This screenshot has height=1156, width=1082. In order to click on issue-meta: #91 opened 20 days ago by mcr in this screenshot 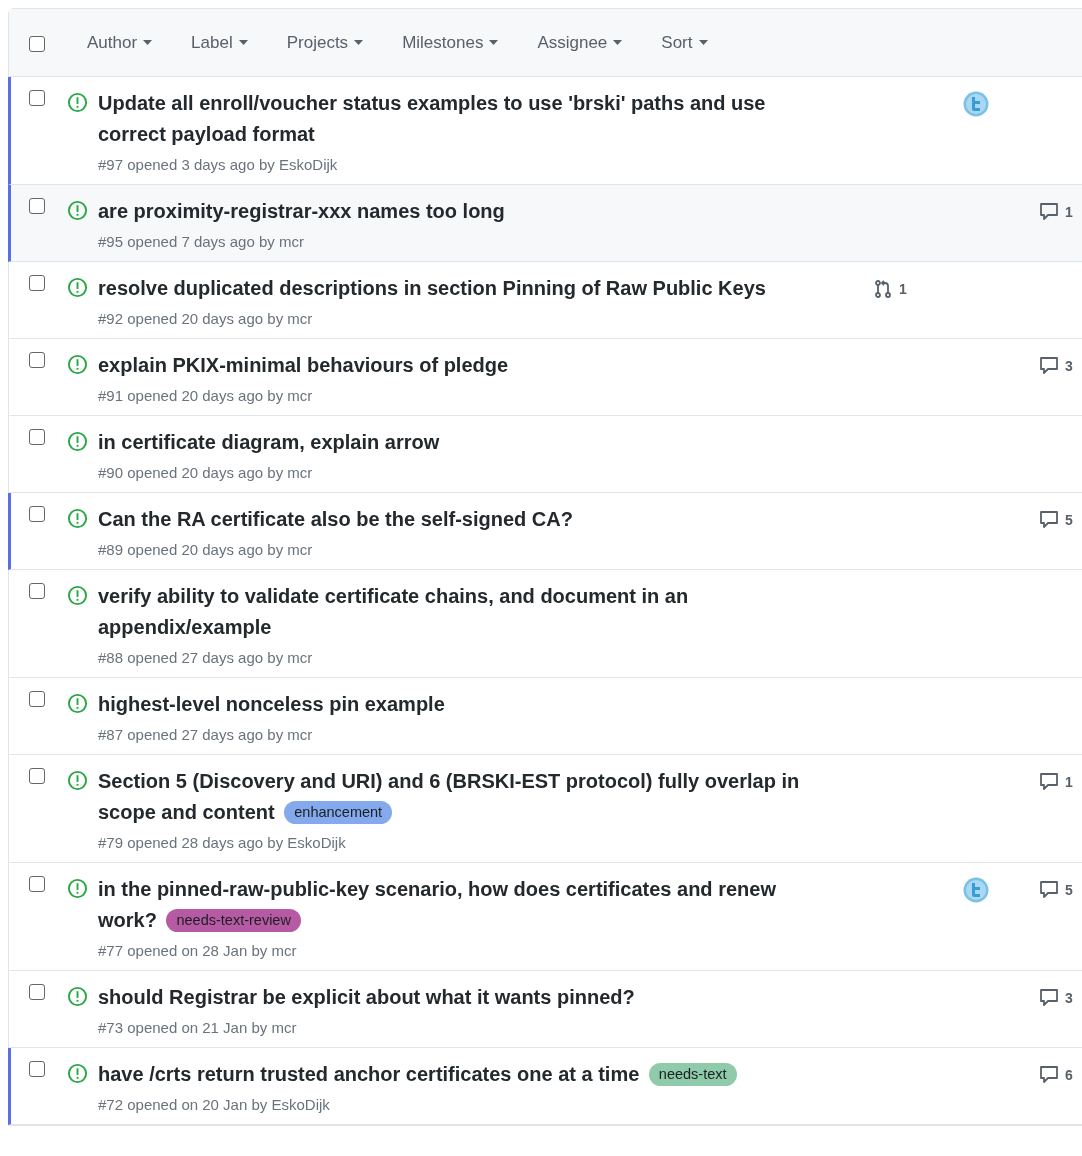, I will do `click(206, 396)`.